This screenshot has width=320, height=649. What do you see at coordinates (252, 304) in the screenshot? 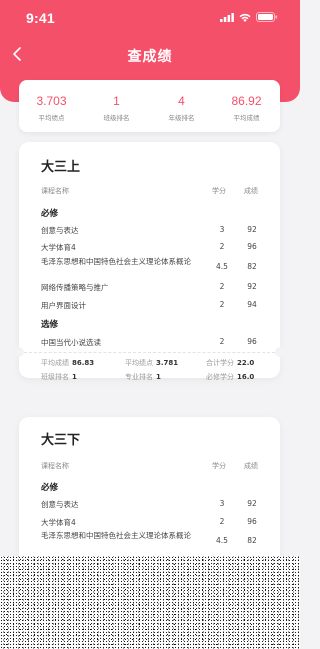
I see `course-score: 94` at bounding box center [252, 304].